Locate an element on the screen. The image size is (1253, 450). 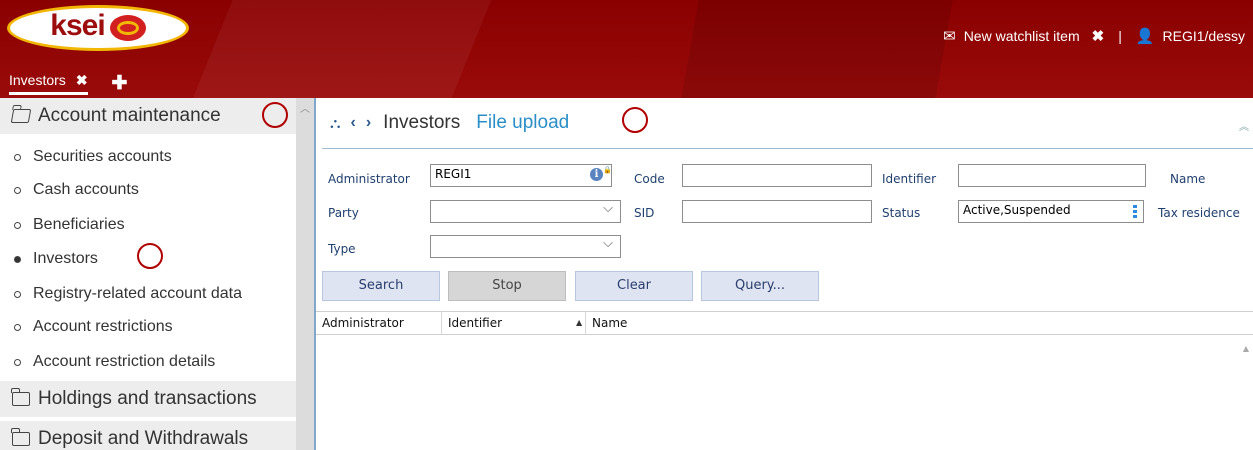
page-title: Investors is located at coordinates (422, 122).